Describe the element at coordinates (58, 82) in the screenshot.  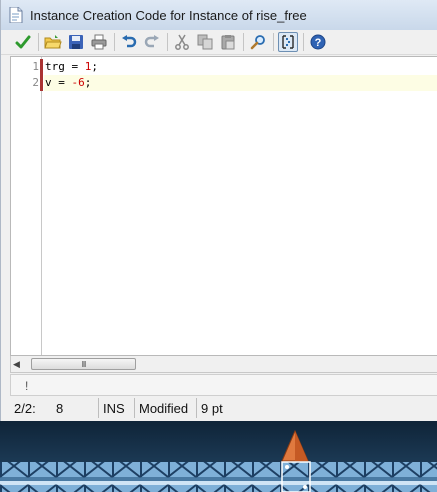
I see `code-text: v =` at that location.